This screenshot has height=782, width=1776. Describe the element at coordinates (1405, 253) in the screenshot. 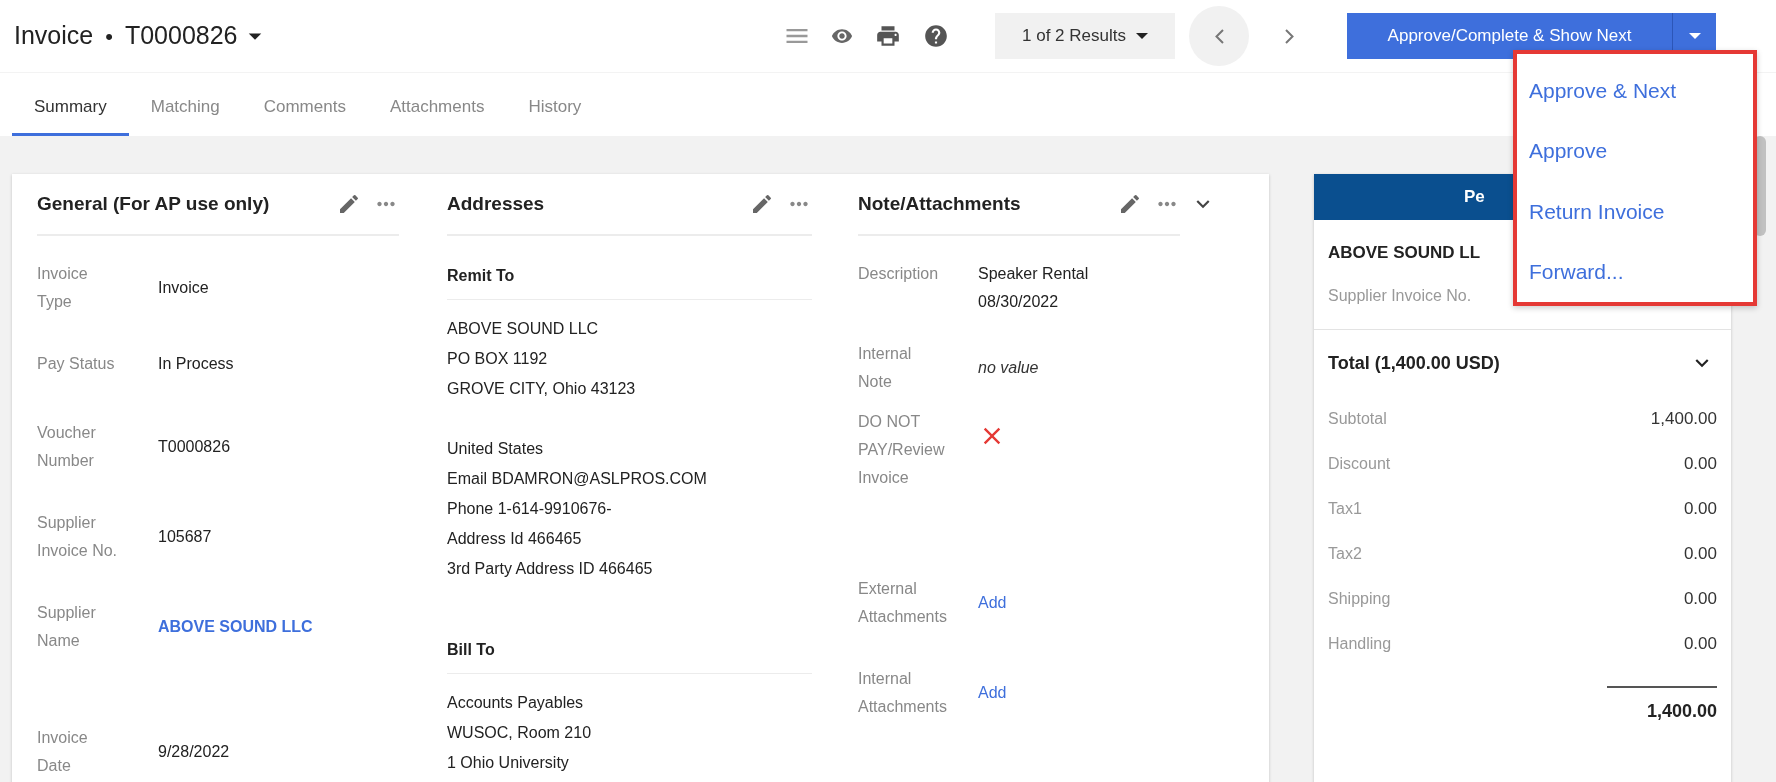

I see `supplier-name: ABOVE SOUND LL` at that location.